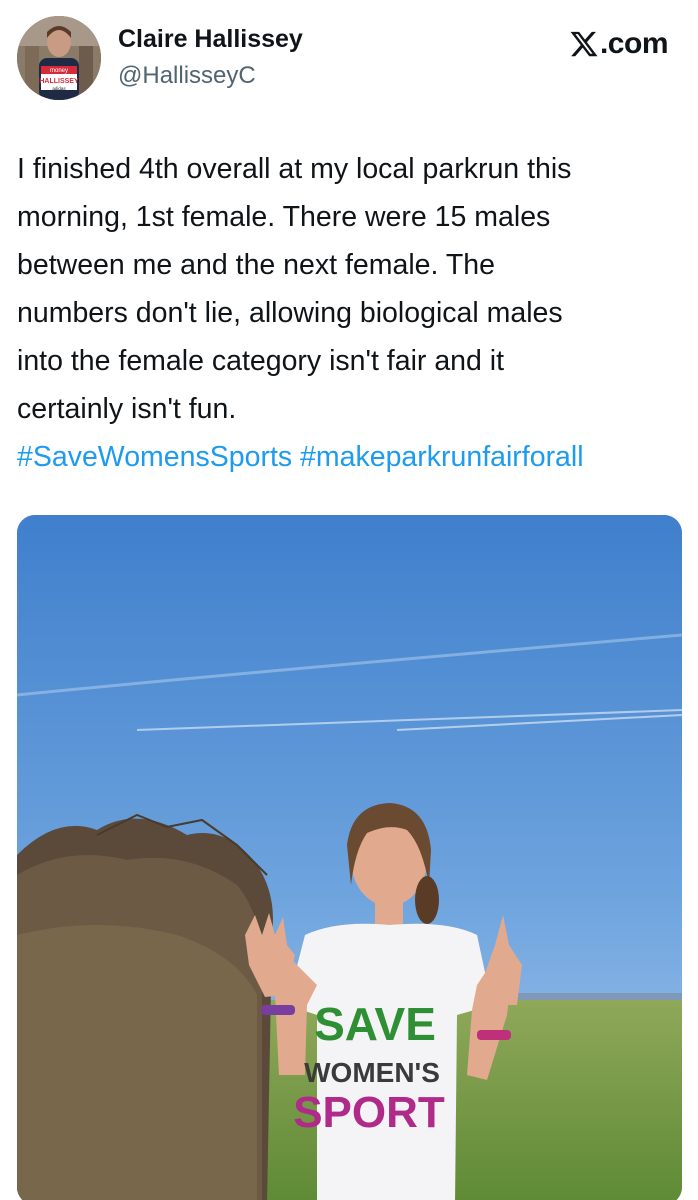 This screenshot has width=698, height=1200. I want to click on author-handle: @HallisseyC, so click(187, 76).